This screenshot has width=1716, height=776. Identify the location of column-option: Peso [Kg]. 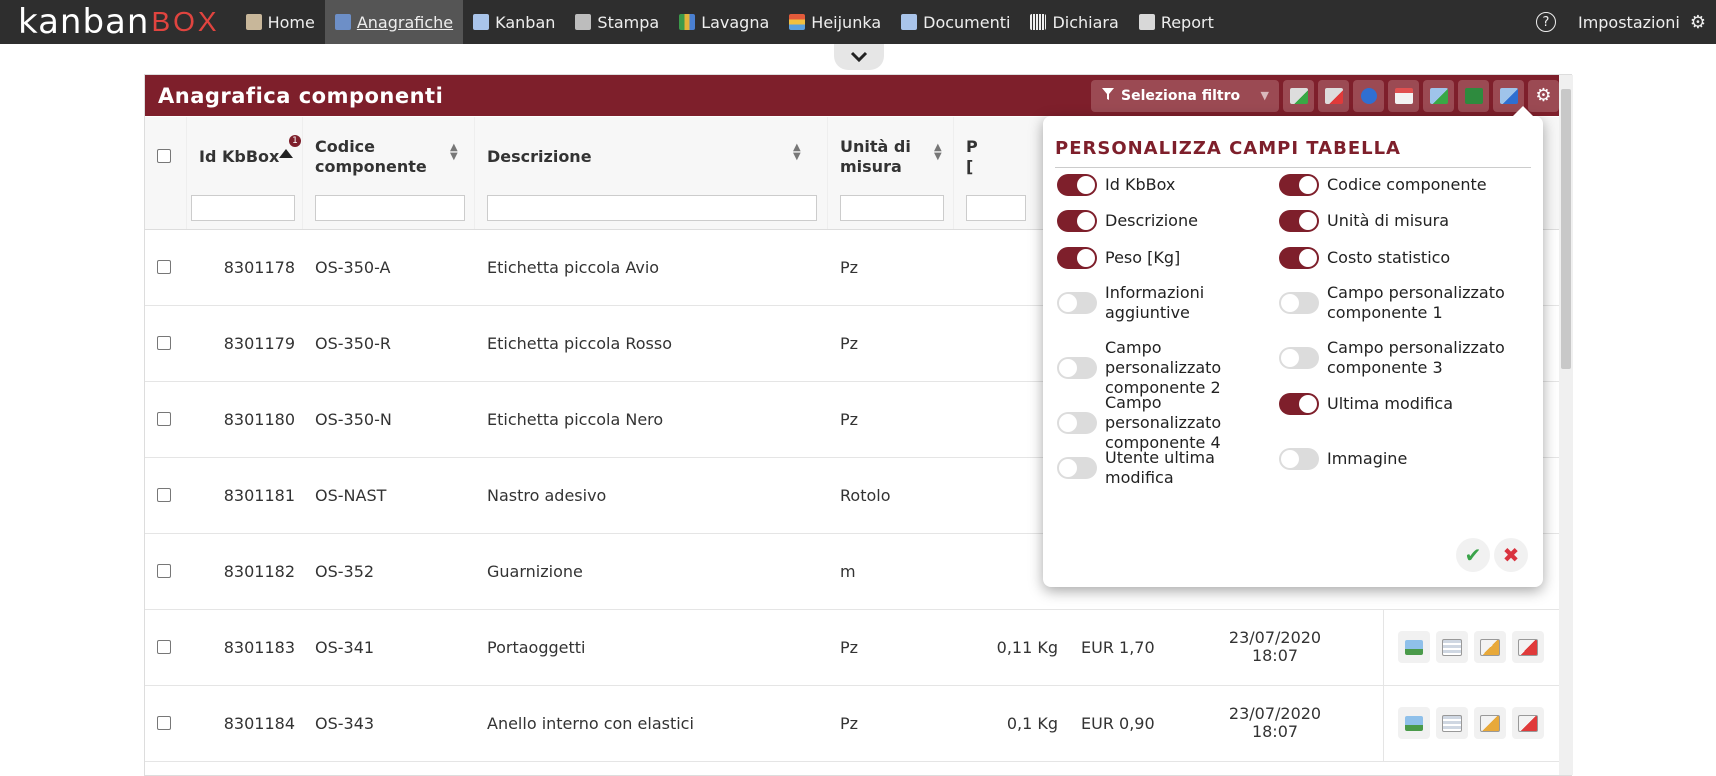
(1163, 258).